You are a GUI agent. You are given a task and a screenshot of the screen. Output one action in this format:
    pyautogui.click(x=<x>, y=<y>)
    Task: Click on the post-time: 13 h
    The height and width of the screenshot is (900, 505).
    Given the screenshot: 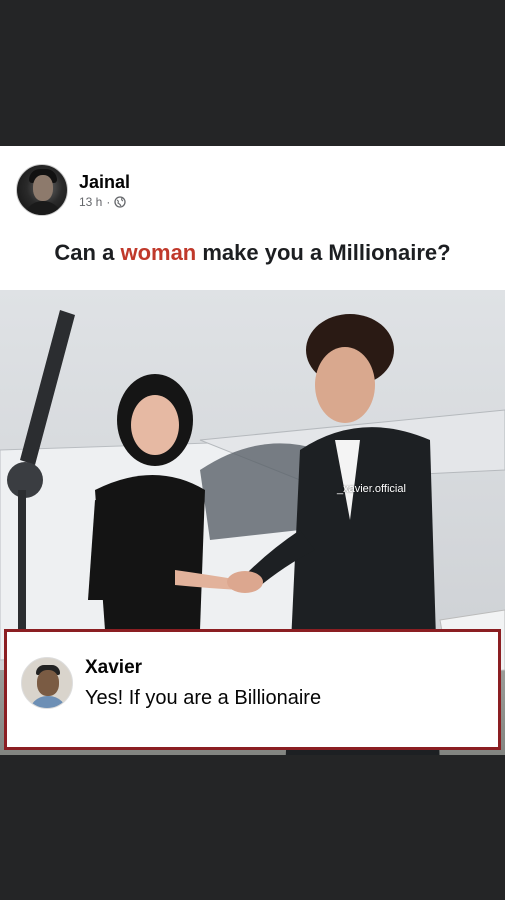 What is the action you would take?
    pyautogui.click(x=90, y=202)
    